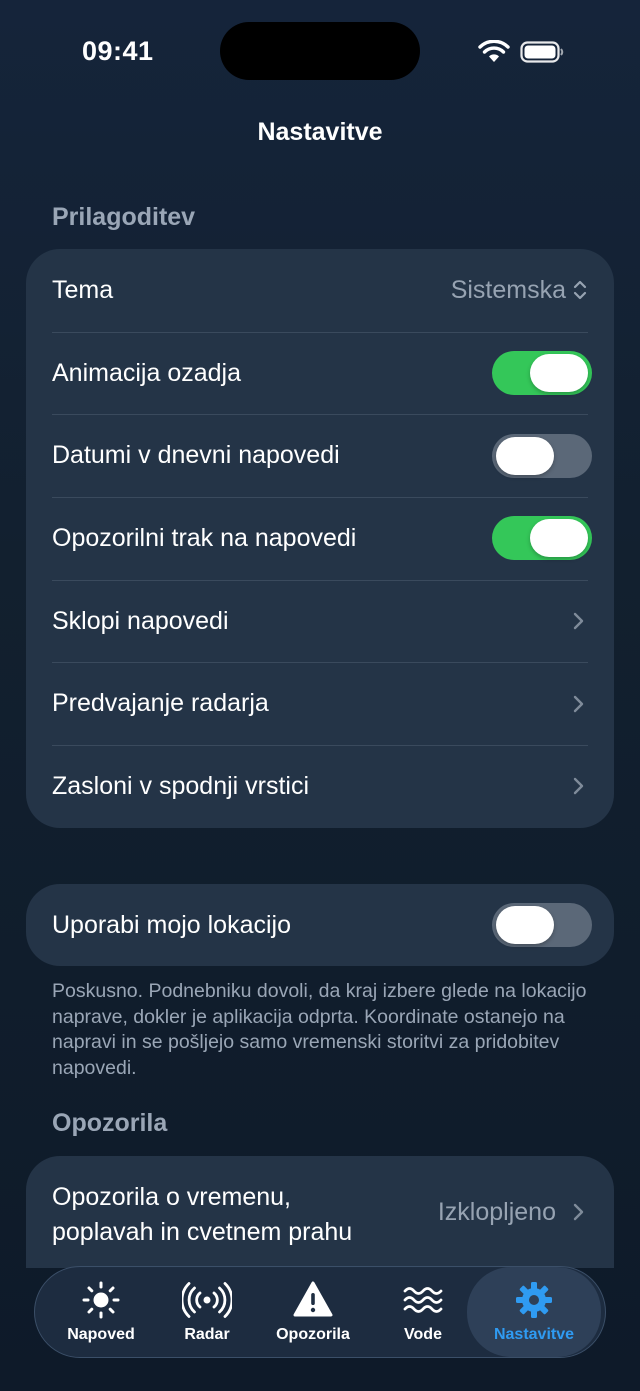 The height and width of the screenshot is (1391, 640). I want to click on tab-radar: Radar, so click(207, 1312).